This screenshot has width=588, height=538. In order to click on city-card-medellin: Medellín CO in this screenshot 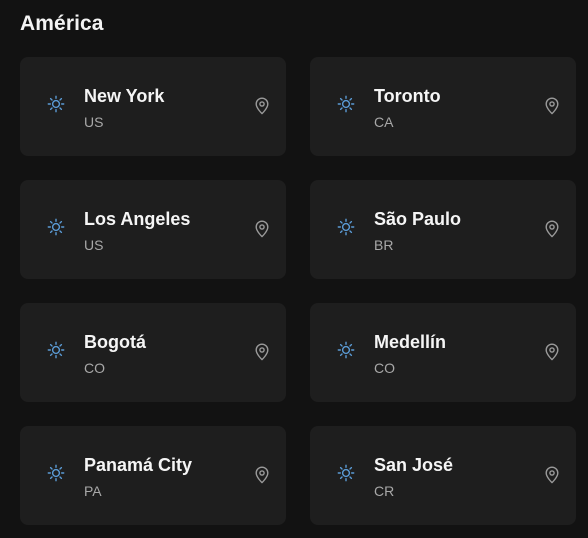, I will do `click(443, 352)`.